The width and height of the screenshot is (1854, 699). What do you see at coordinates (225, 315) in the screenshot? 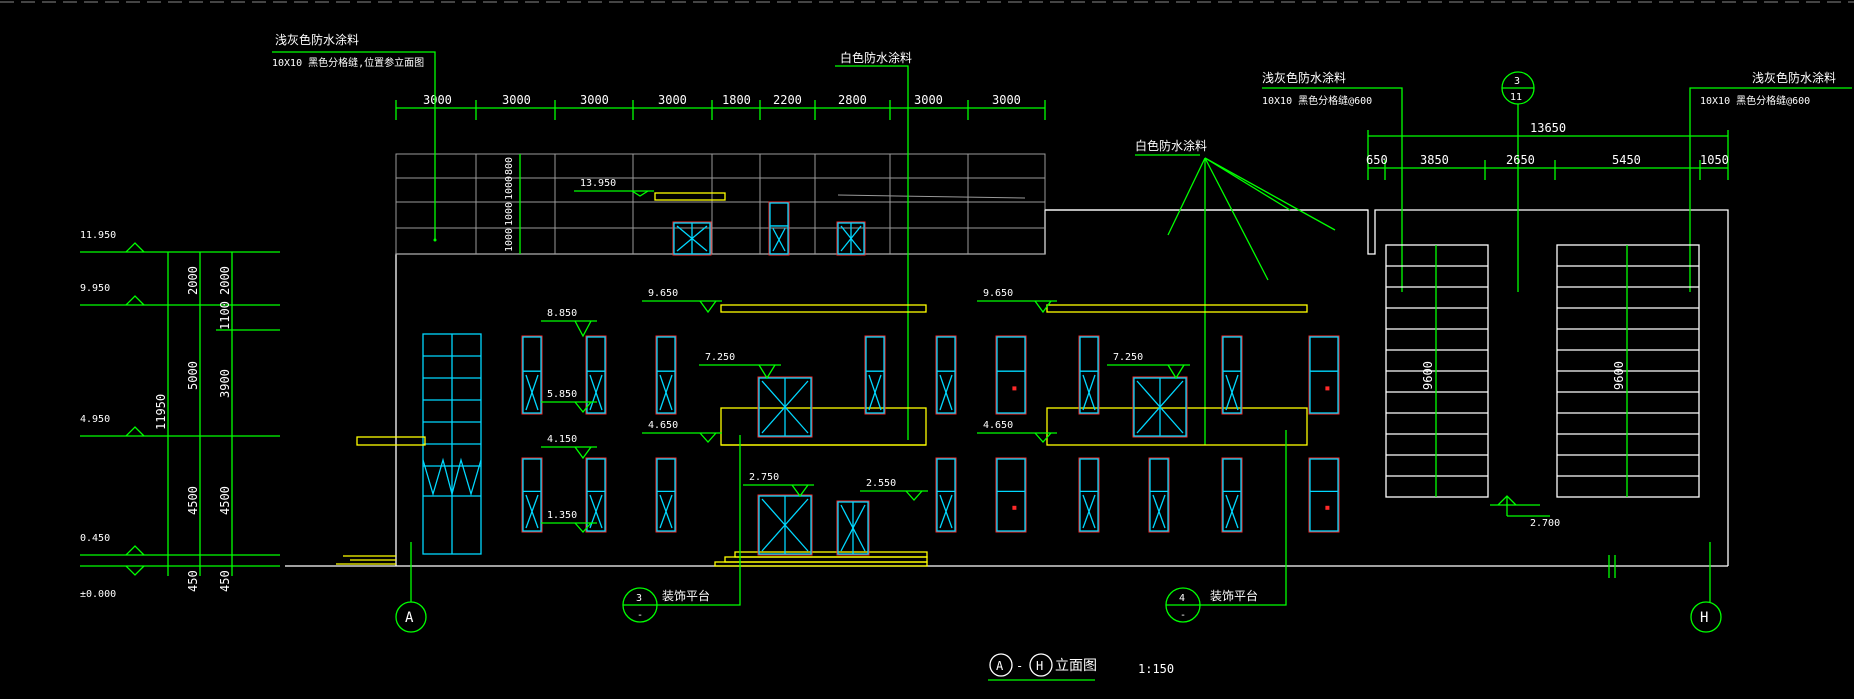
I see `left-dim-inner-2: 1100` at bounding box center [225, 315].